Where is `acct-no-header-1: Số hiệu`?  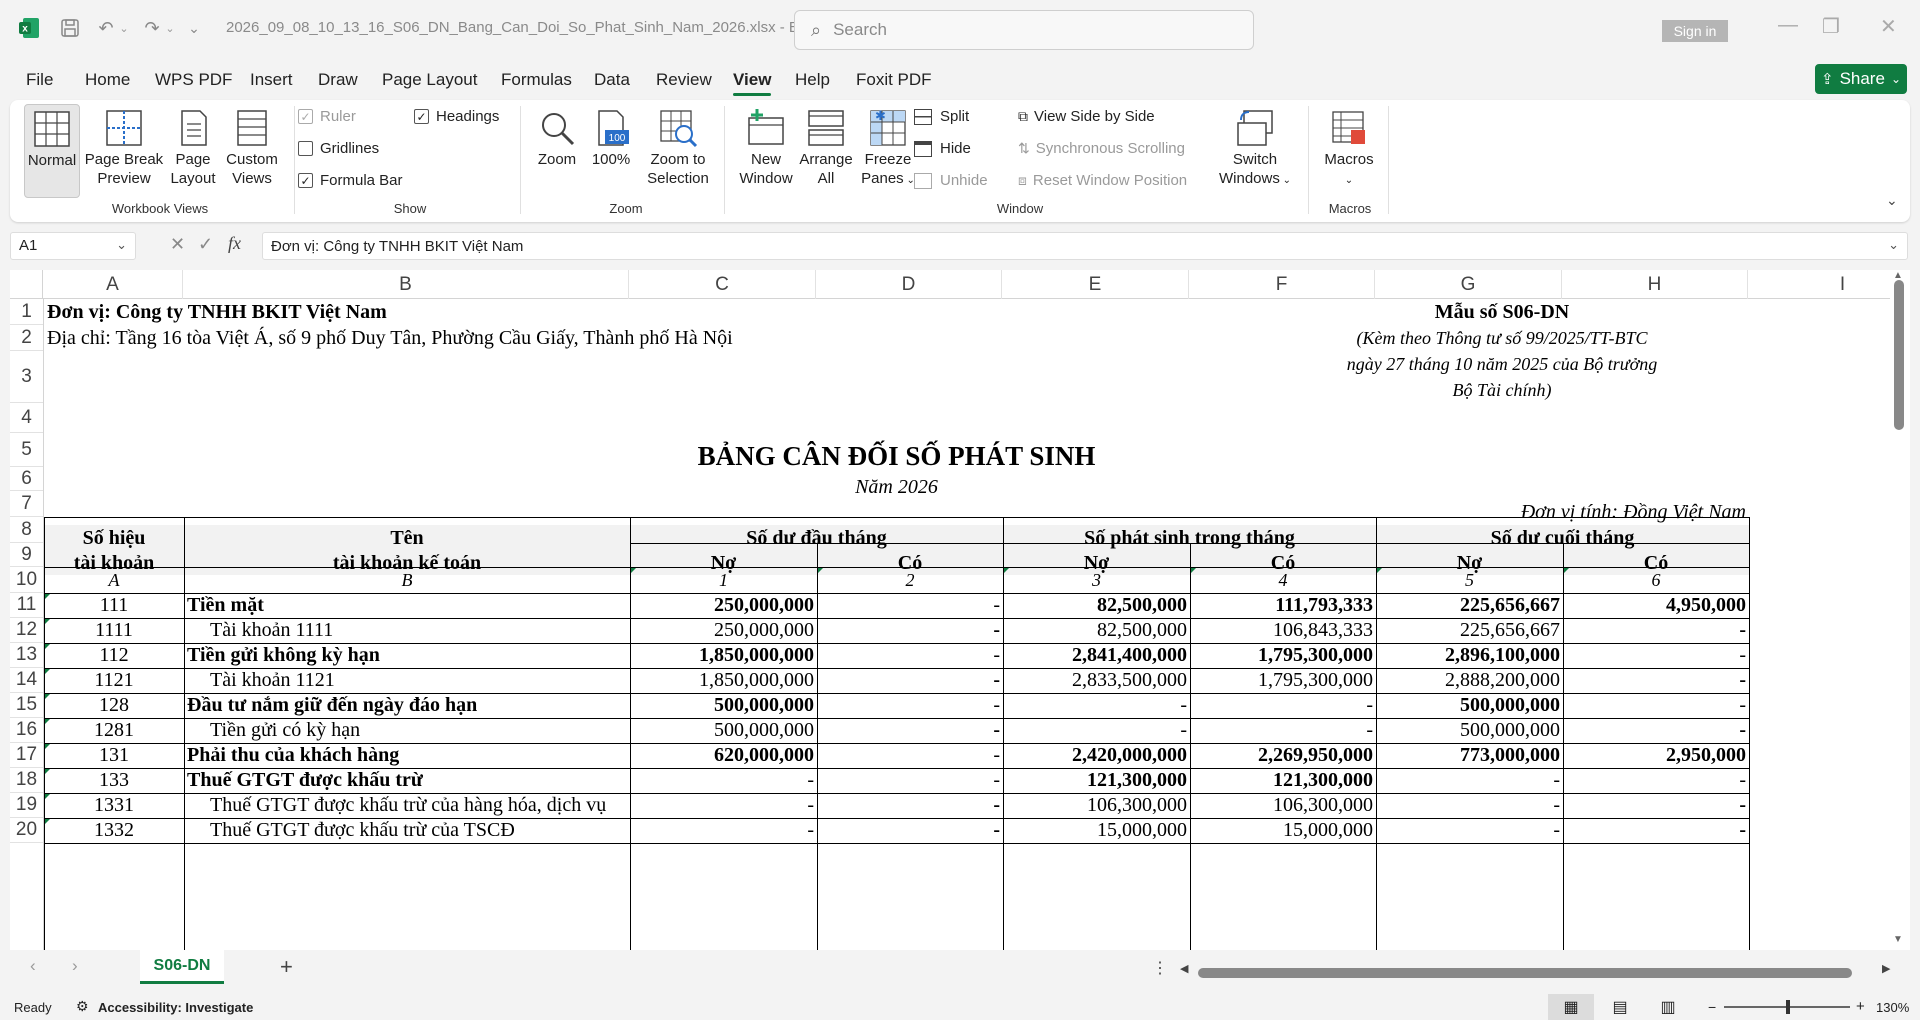 acct-no-header-1: Số hiệu is located at coordinates (114, 538).